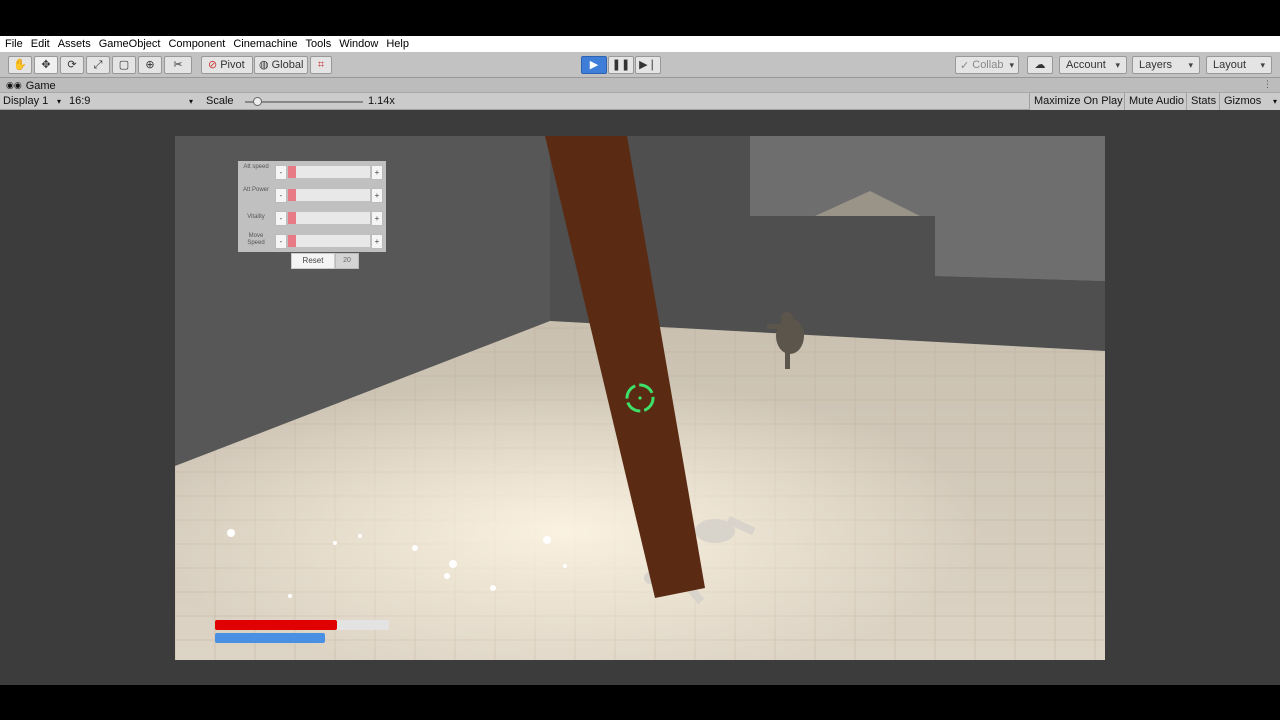 Image resolution: width=1280 pixels, height=720 pixels. Describe the element at coordinates (987, 65) in the screenshot. I see `collab-dropdown: ✓ Collab` at that location.